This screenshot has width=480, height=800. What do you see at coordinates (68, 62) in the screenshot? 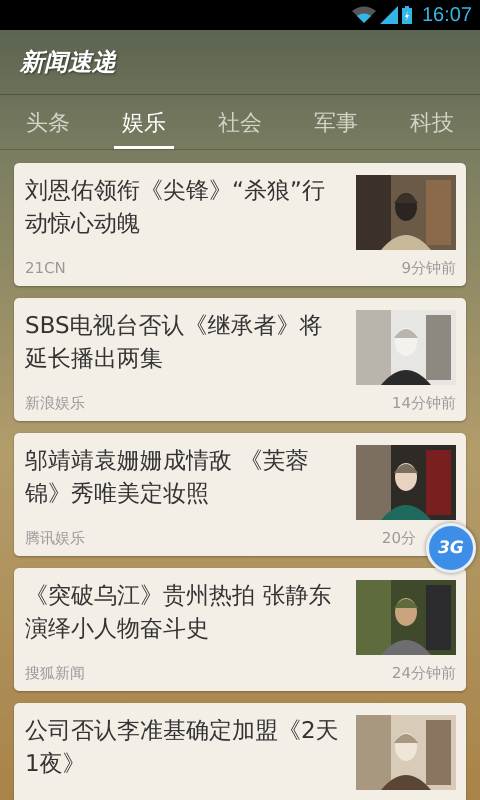
I see `app-title: 新闻速递` at bounding box center [68, 62].